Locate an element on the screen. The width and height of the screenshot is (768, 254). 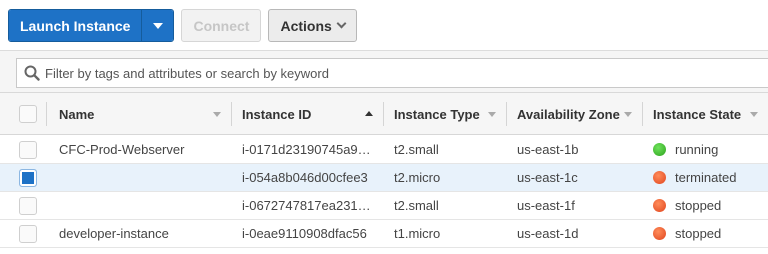
launch-instance-split-button: Launch Instance is located at coordinates (91, 25).